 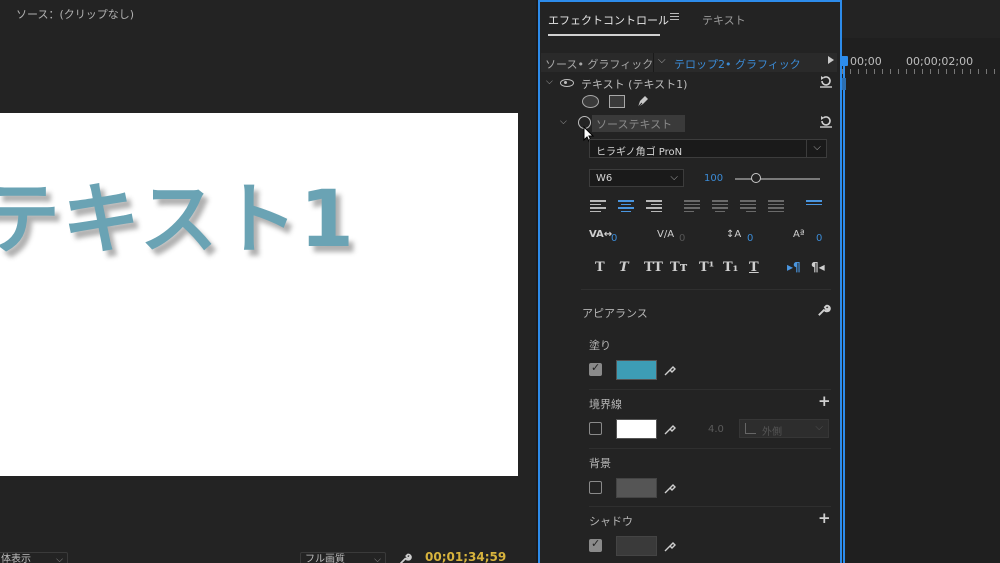 What do you see at coordinates (720, 207) in the screenshot?
I see `justify-center-icon` at bounding box center [720, 207].